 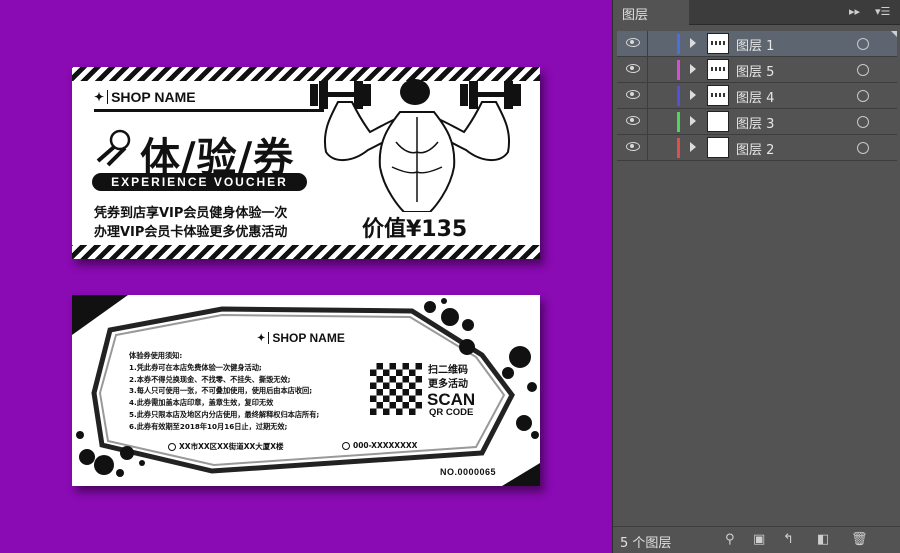 I want to click on layer-name: 图层 3, so click(x=755, y=122).